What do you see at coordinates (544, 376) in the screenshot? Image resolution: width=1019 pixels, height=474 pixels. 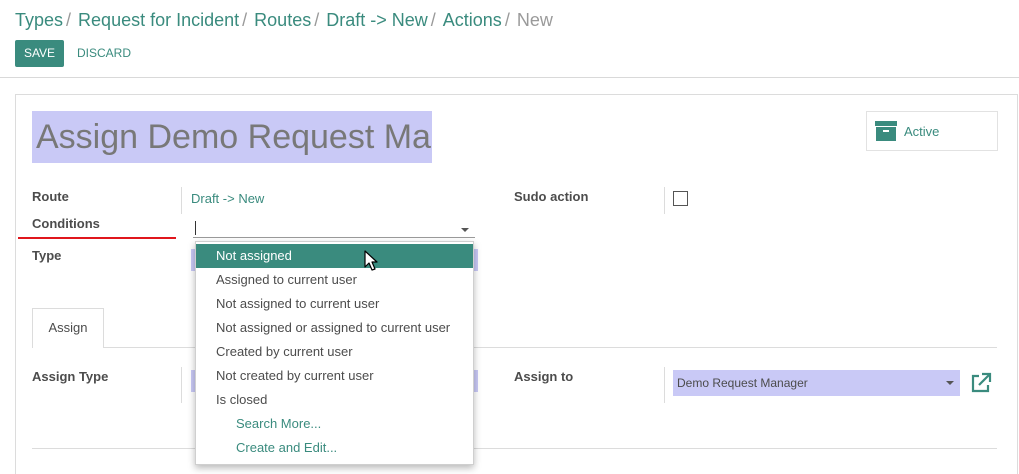 I see `assign-to-label: Assign to` at bounding box center [544, 376].